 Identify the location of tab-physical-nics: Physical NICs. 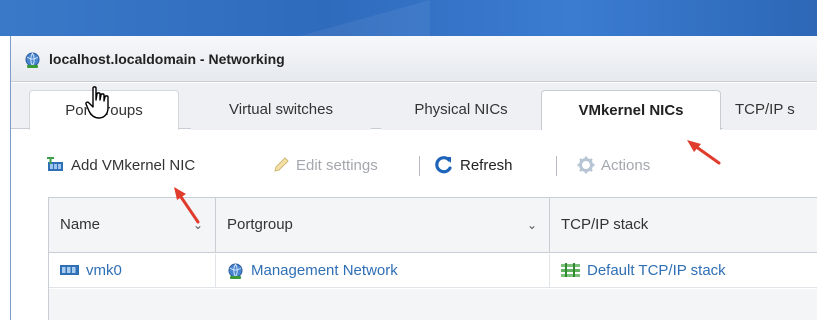
(461, 110).